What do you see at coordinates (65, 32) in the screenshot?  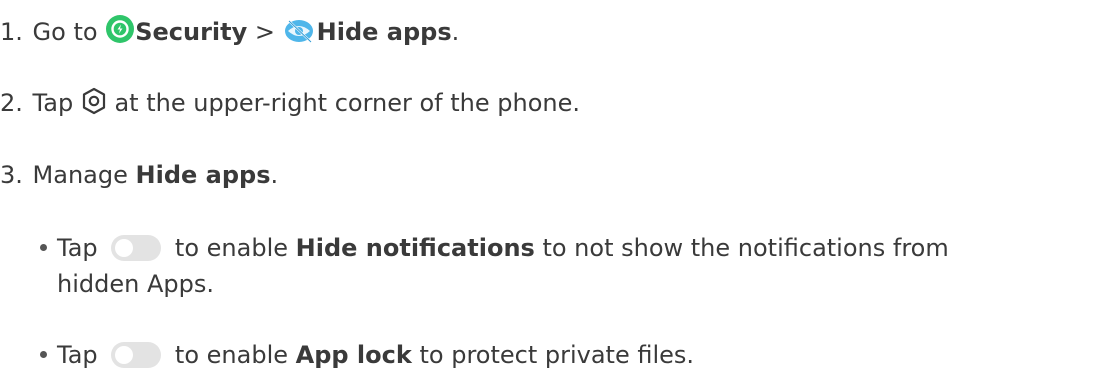 I see `step-text: Go to` at bounding box center [65, 32].